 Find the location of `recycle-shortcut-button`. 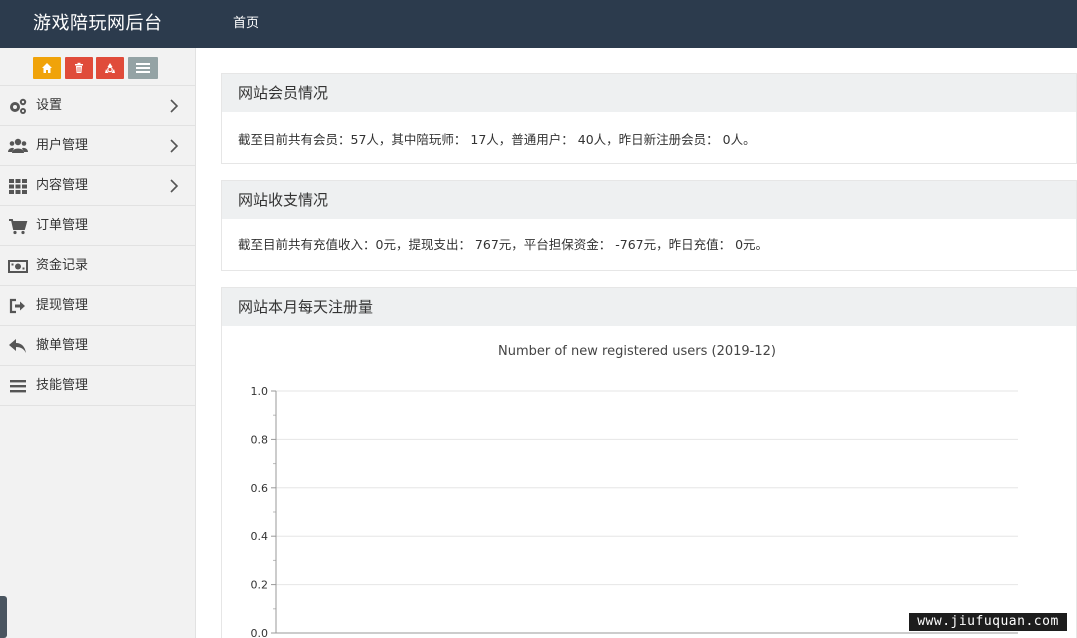

recycle-shortcut-button is located at coordinates (110, 68).